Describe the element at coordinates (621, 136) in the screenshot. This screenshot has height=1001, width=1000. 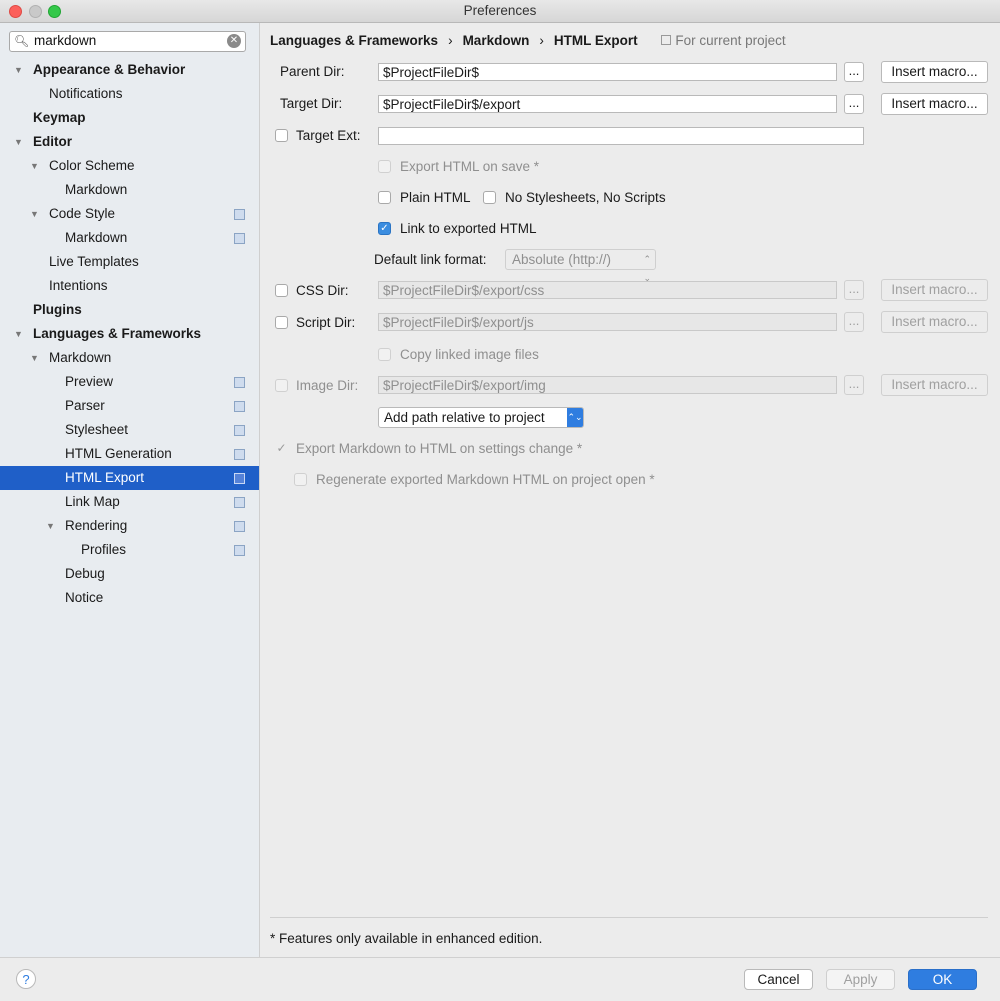
I see `target-ext-field` at that location.